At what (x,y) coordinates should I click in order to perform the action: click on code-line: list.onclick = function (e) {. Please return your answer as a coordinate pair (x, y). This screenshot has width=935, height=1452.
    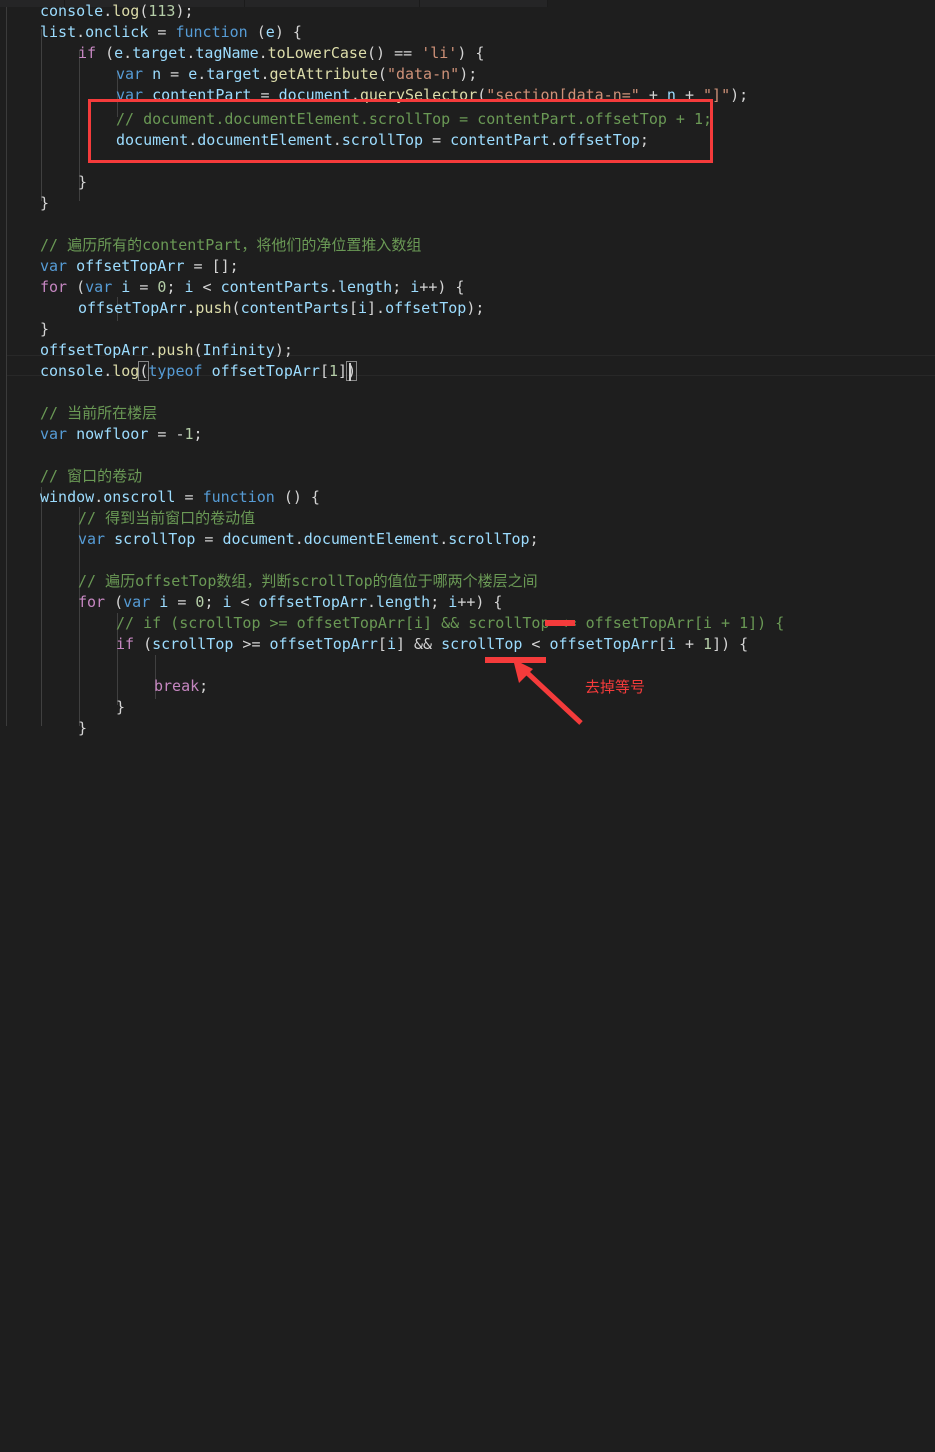
    Looking at the image, I should click on (171, 32).